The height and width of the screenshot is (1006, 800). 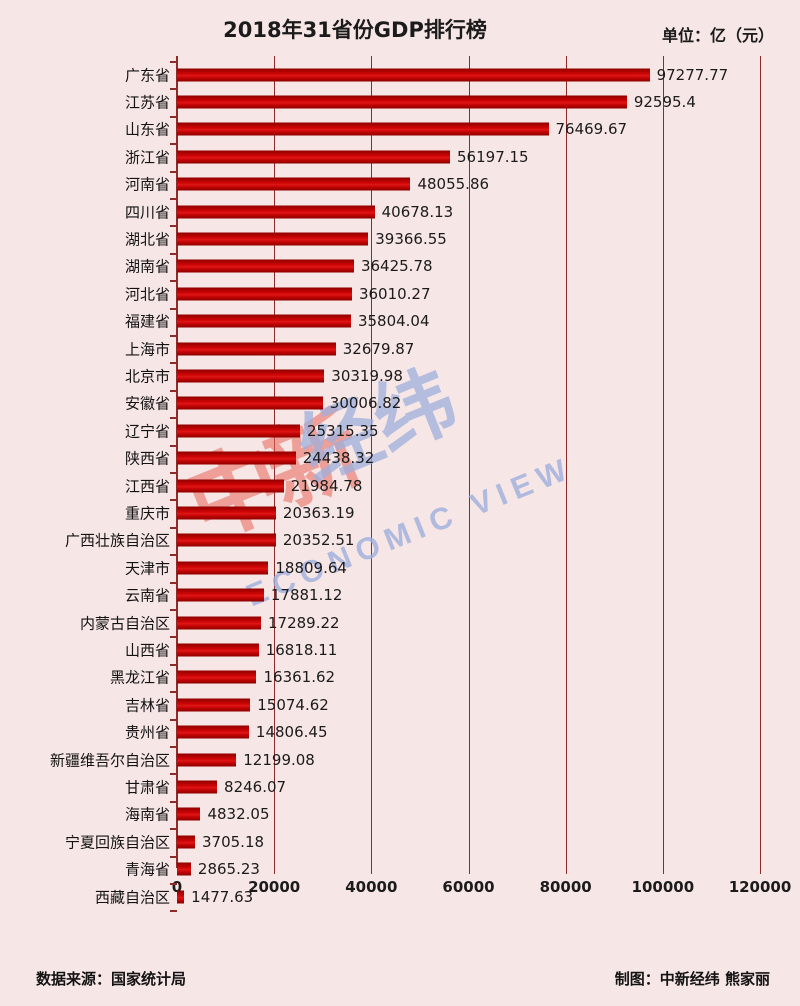 What do you see at coordinates (453, 184) in the screenshot?
I see `bar-value-label: 48055.86` at bounding box center [453, 184].